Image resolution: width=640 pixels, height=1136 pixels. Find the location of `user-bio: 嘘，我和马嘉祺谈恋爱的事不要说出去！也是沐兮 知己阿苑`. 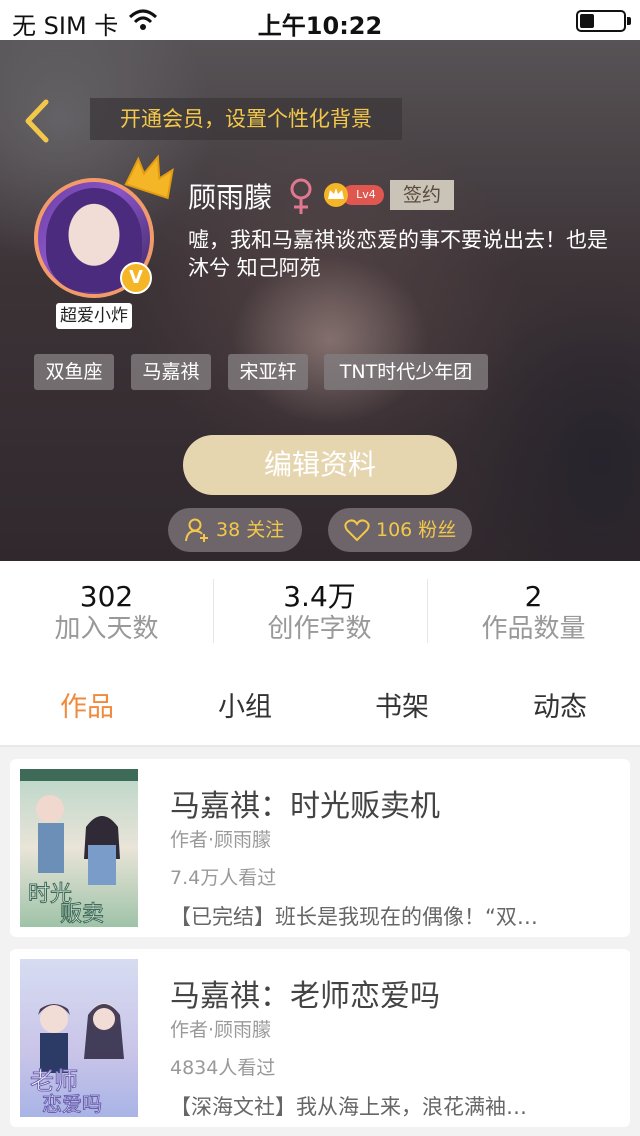

user-bio: 嘘，我和马嘉祺谈恋爱的事不要说出去！也是沐兮 知己阿苑 is located at coordinates (398, 254).